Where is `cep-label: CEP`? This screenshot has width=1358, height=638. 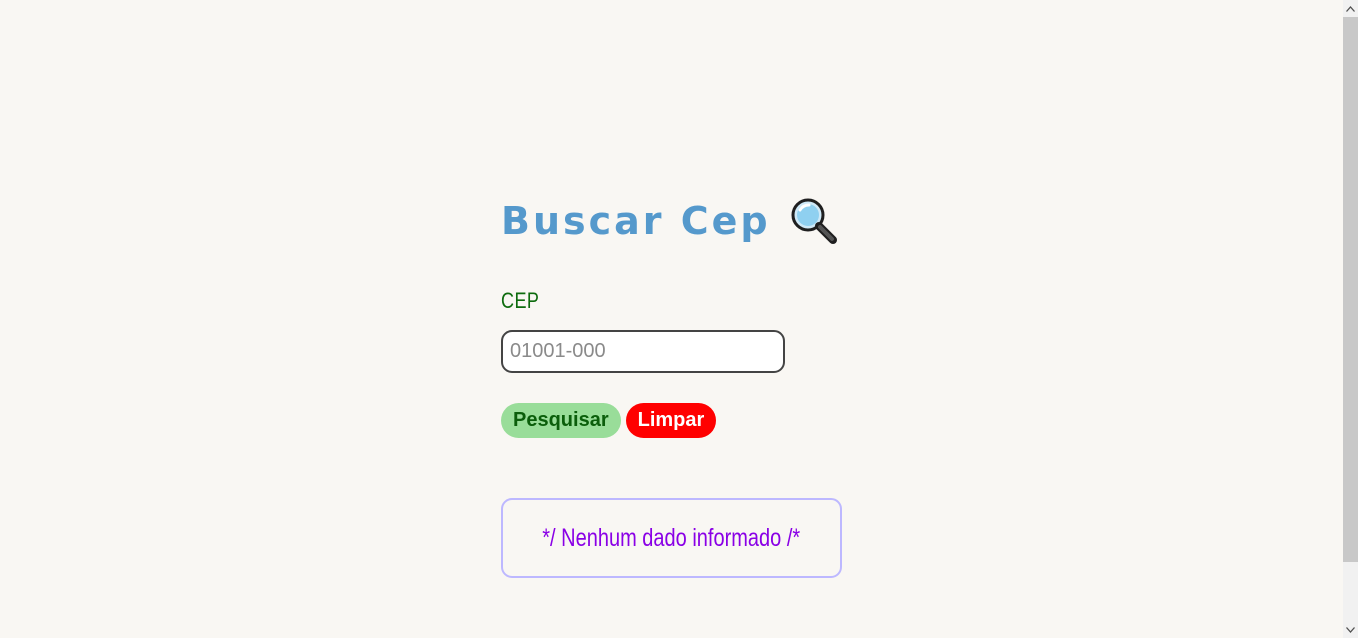
cep-label: CEP is located at coordinates (520, 300).